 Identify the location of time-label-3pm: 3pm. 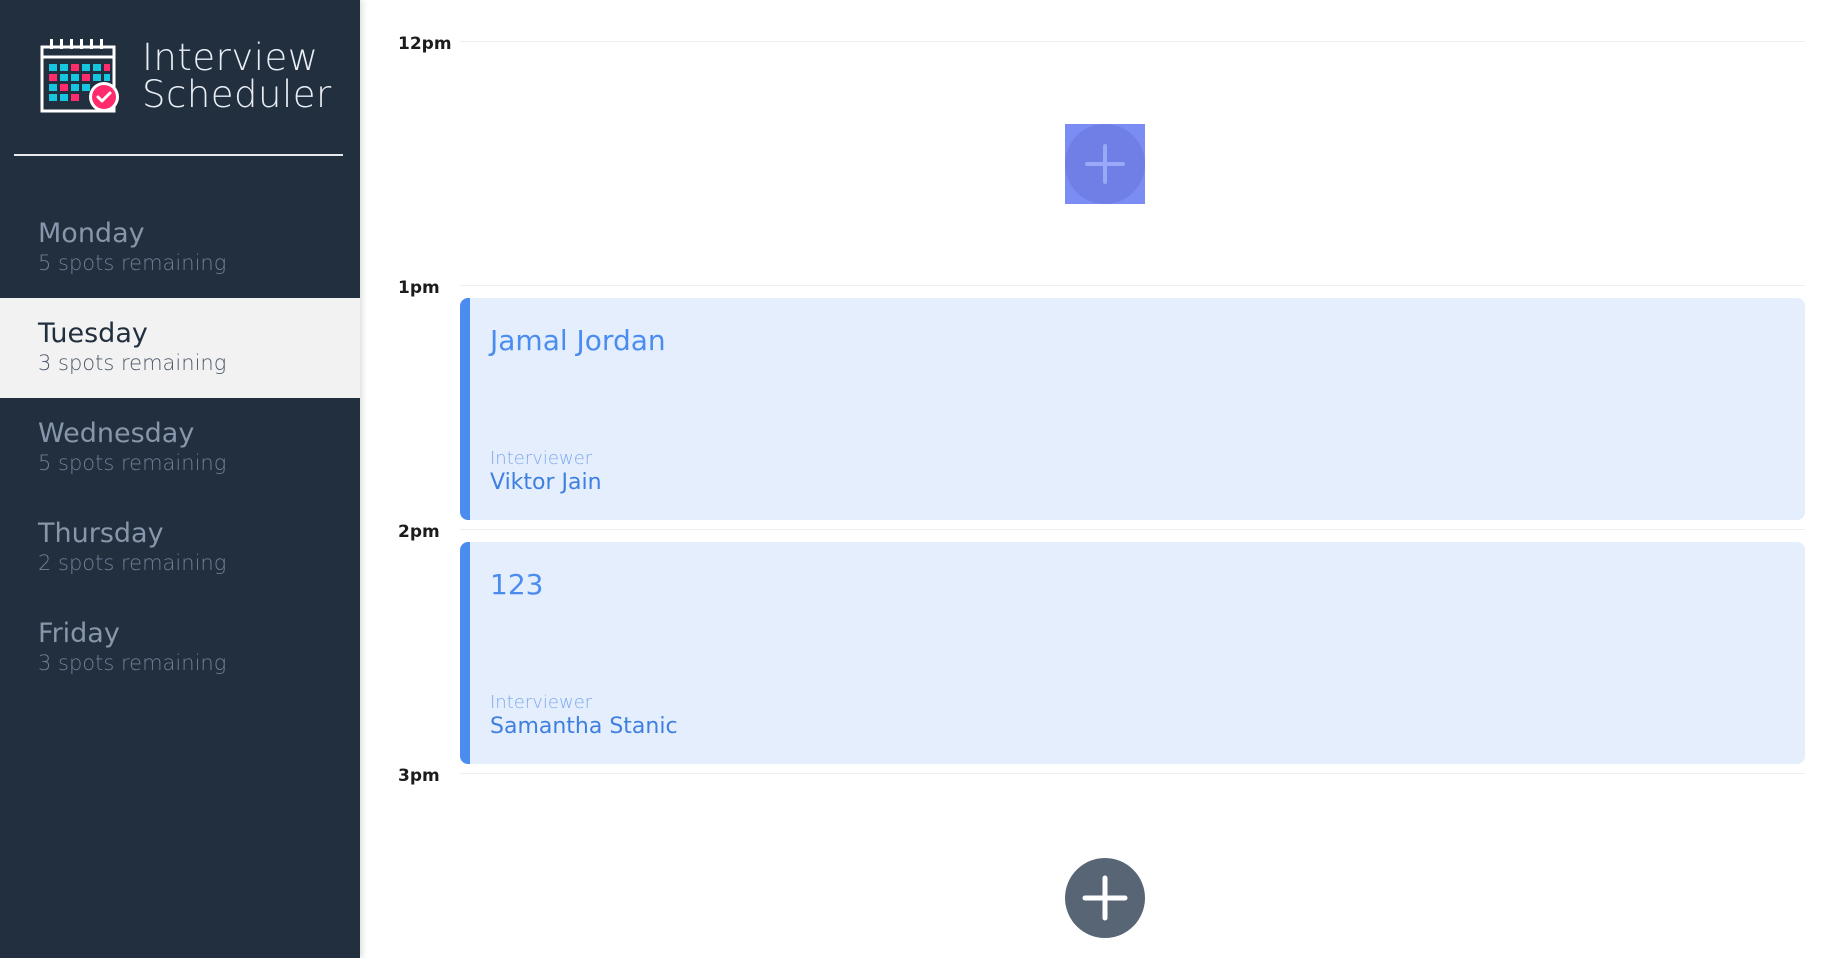
(419, 776).